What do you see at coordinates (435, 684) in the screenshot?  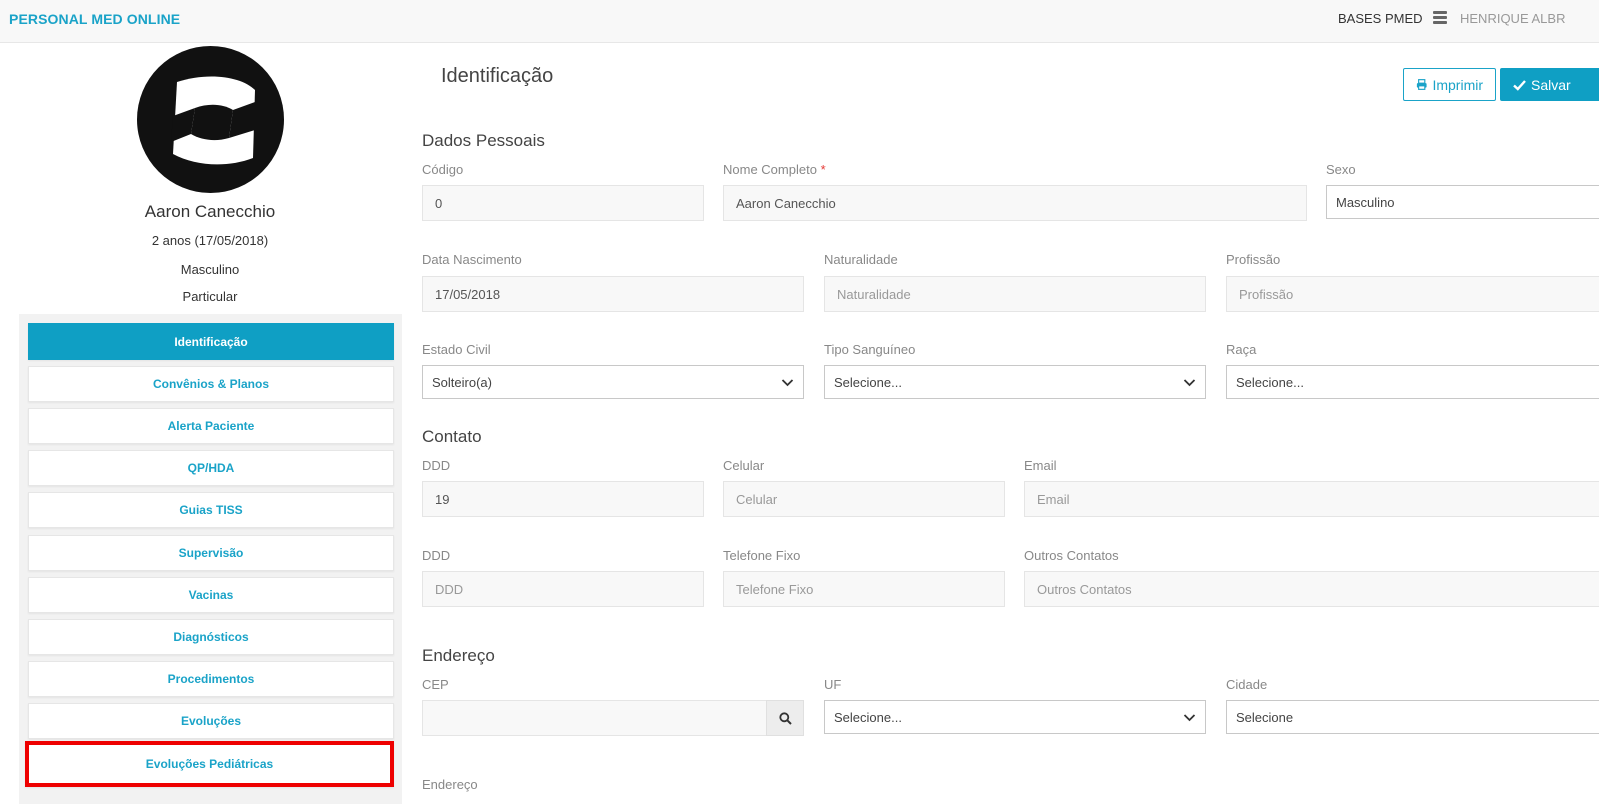 I see `cep-label: CEP` at bounding box center [435, 684].